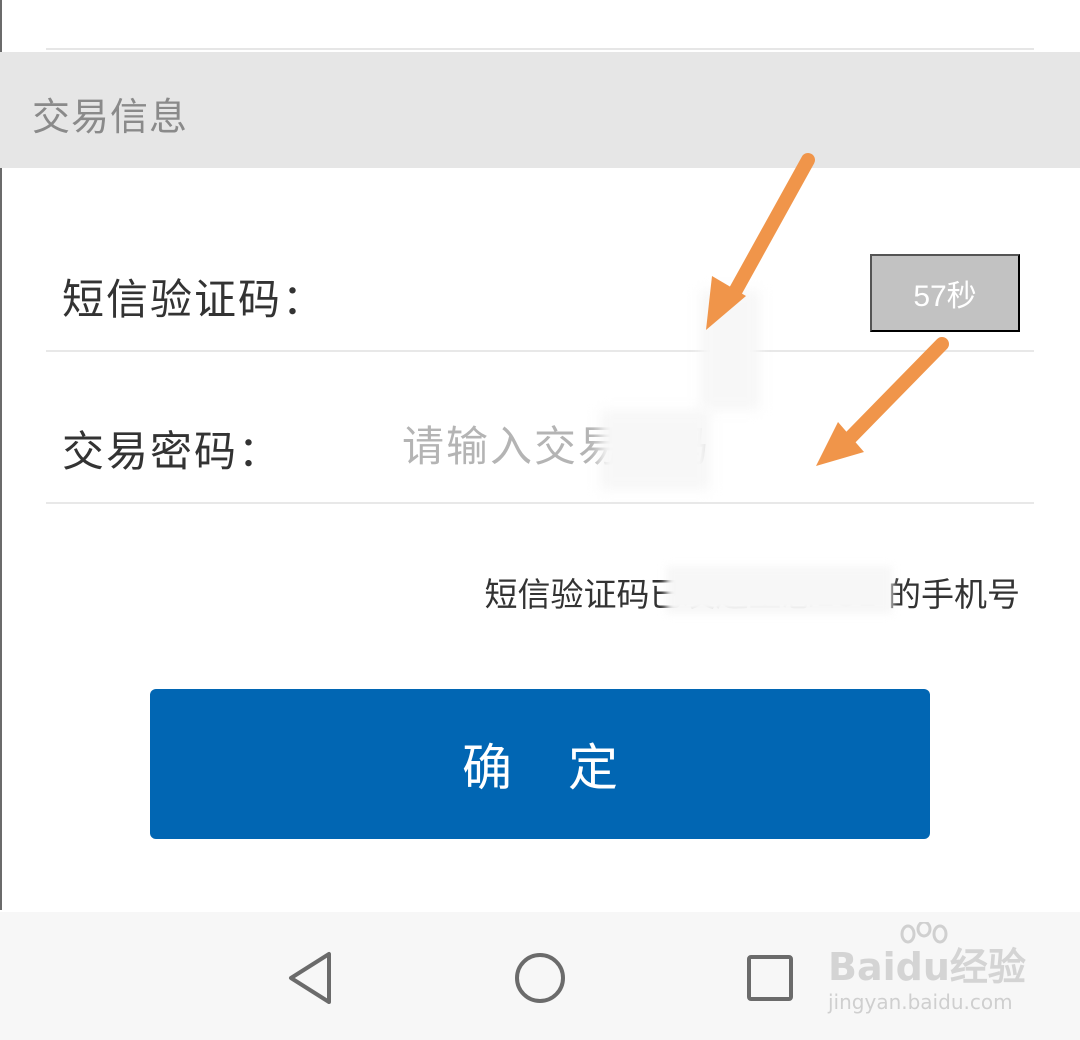 The width and height of the screenshot is (1080, 1040). Describe the element at coordinates (927, 967) in the screenshot. I see `watermark-brand: Baidu经验` at that location.